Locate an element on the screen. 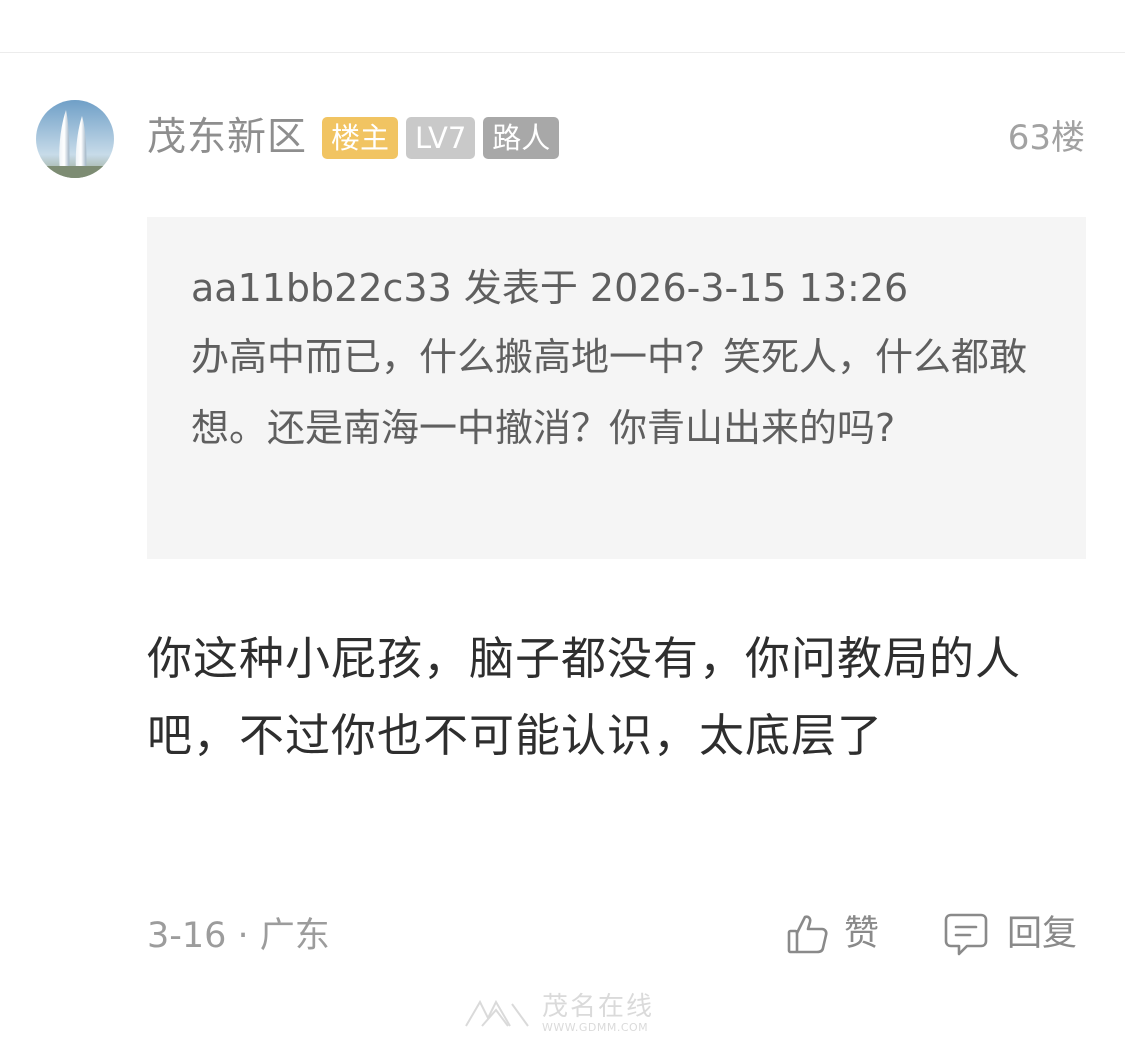  post-date-location: 3-16 · 广东 is located at coordinates (238, 936).